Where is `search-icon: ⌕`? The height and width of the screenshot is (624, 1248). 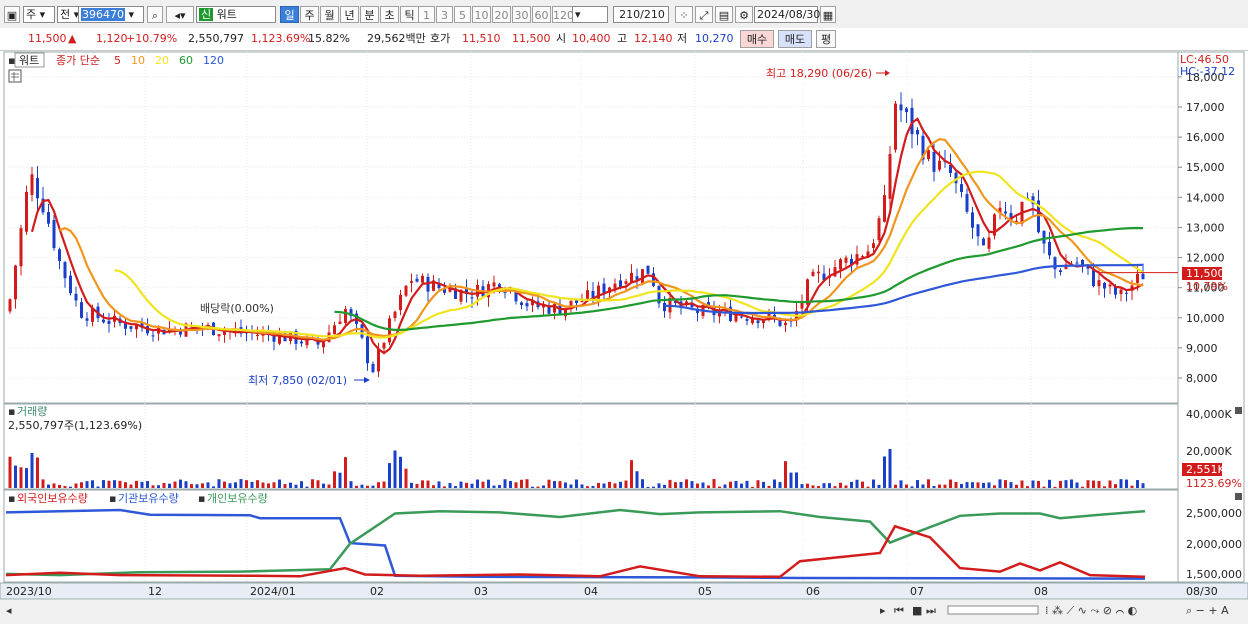 search-icon: ⌕ is located at coordinates (155, 14).